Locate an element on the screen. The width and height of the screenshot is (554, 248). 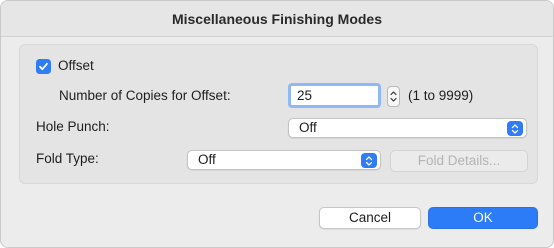
offset-checkbox is located at coordinates (43, 66).